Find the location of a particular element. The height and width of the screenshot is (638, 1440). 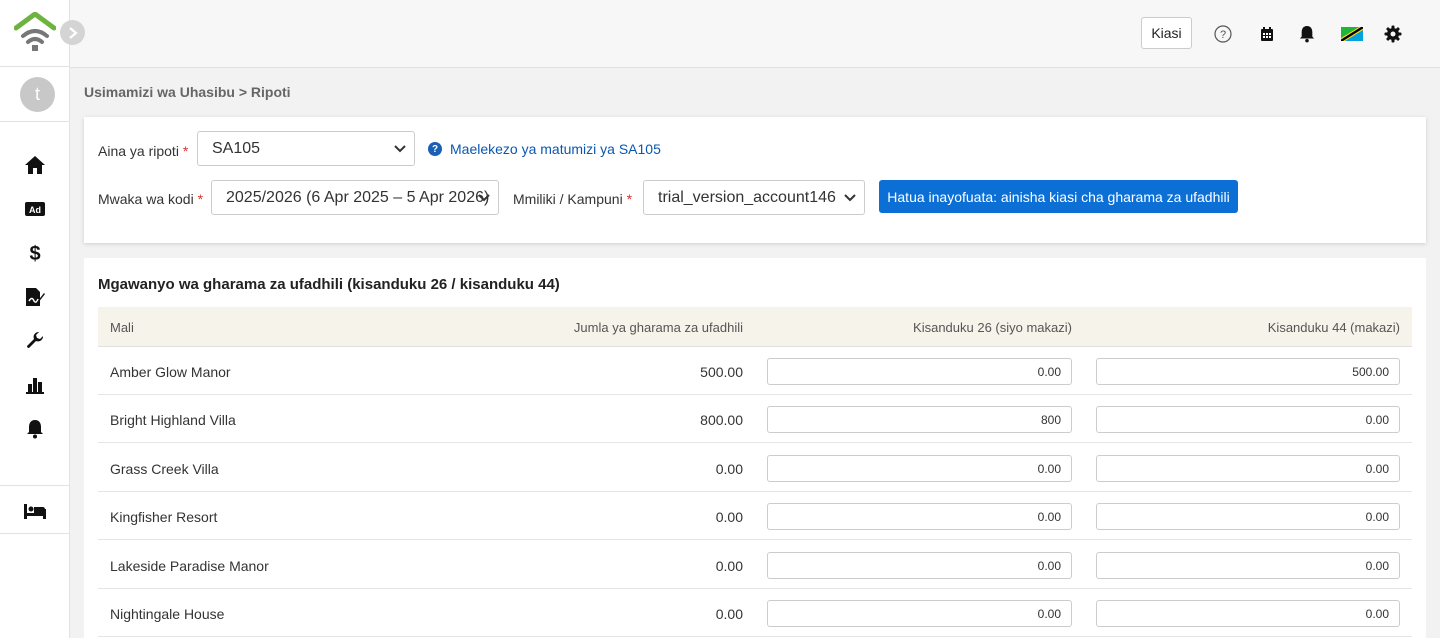

owner-value: trial_version_account146 is located at coordinates (747, 197).